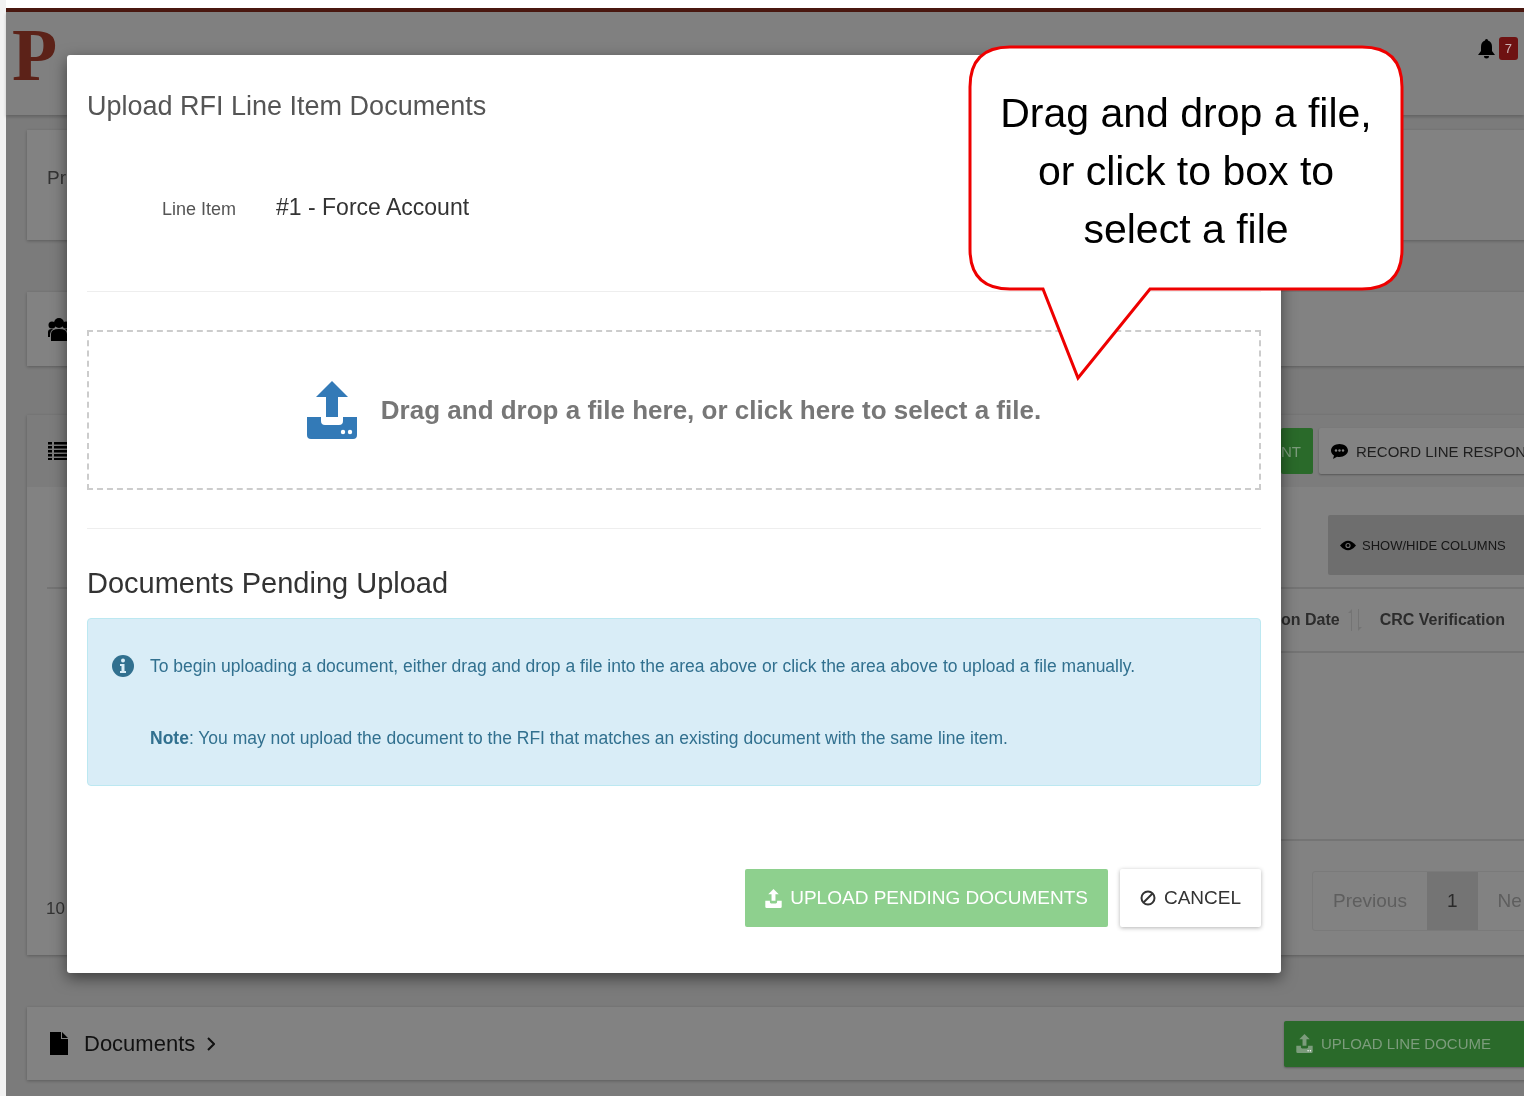 The width and height of the screenshot is (1524, 1096). What do you see at coordinates (1442, 620) in the screenshot?
I see `column-header: CRC Verification` at bounding box center [1442, 620].